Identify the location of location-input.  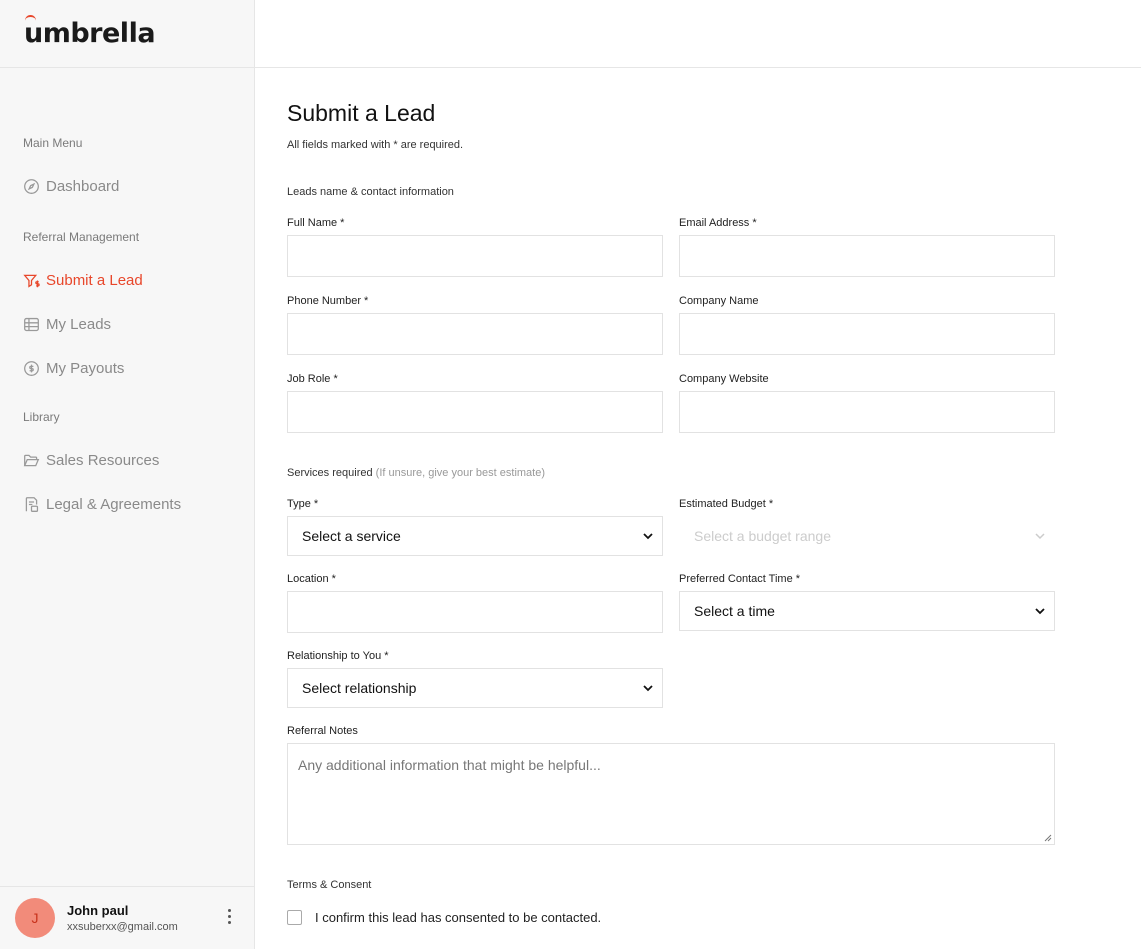
(475, 612).